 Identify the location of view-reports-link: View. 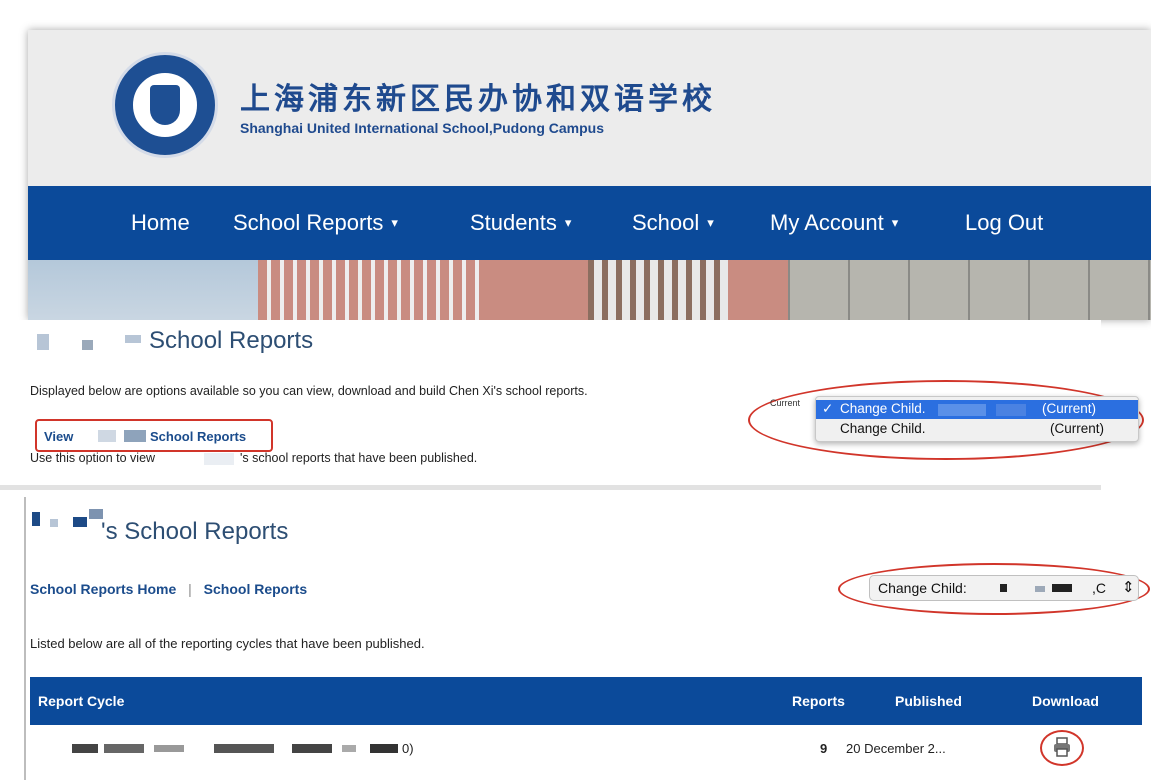
(58, 436).